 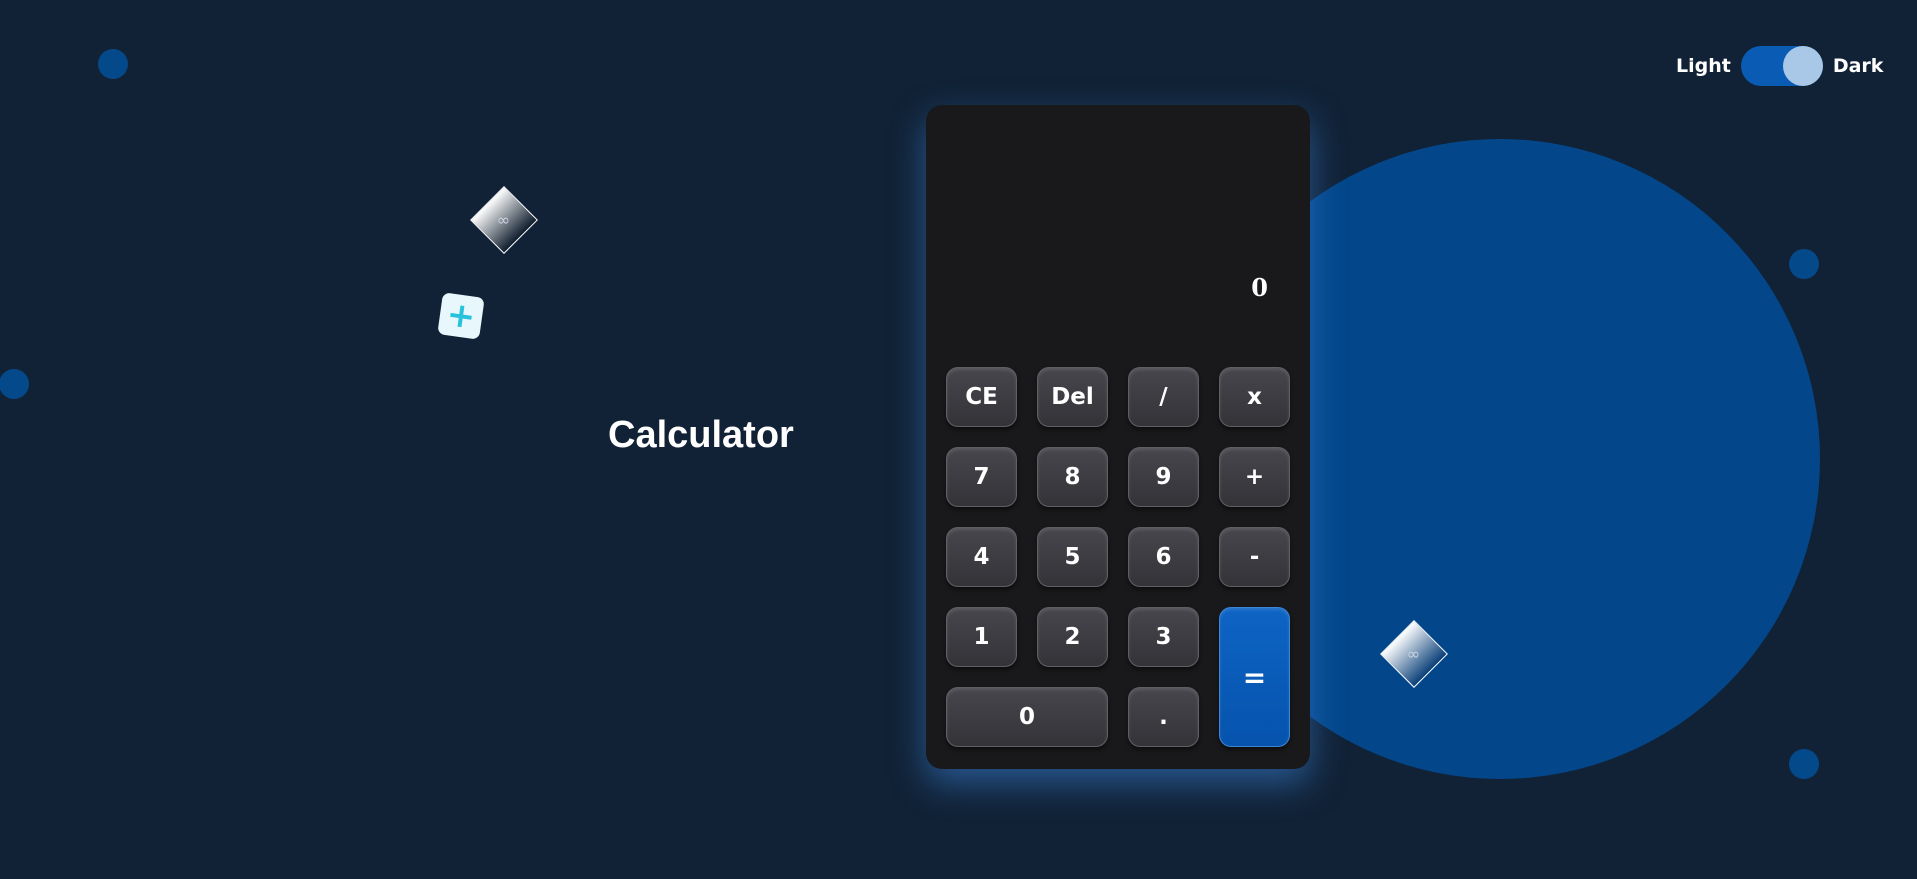 I want to click on keypad: CE Del / x 7 8 9 + 4 5 6 - 1 2 3 = 0 ., so click(x=1118, y=559).